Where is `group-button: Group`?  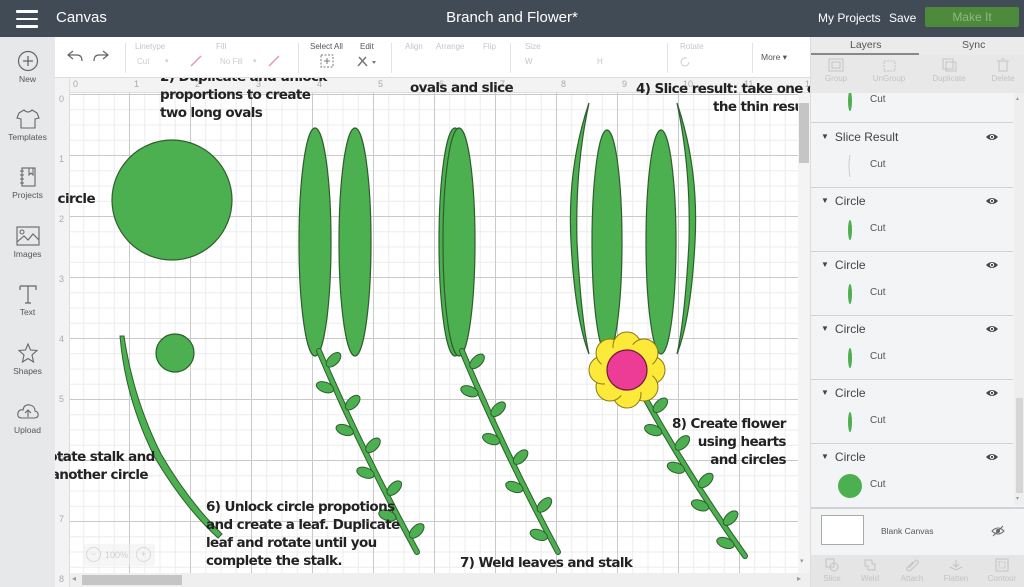
group-button: Group is located at coordinates (836, 70).